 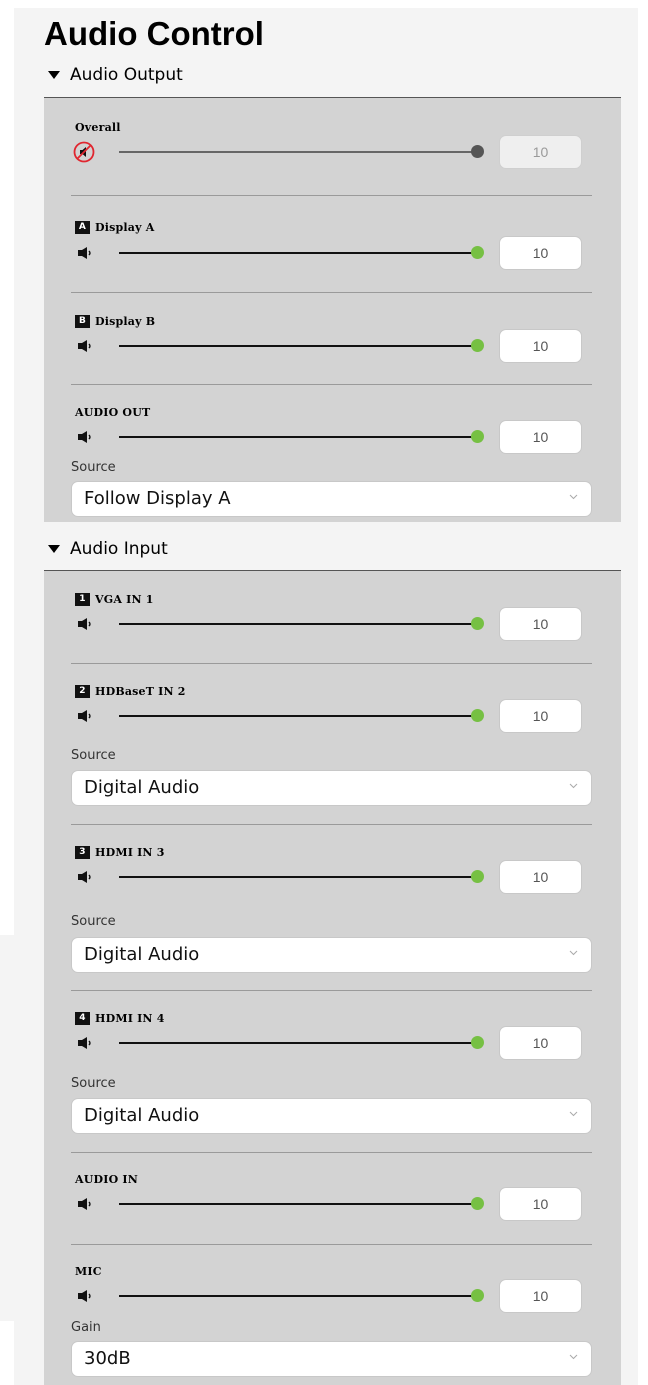 What do you see at coordinates (157, 498) in the screenshot?
I see `audio-out-source-value: Follow Display A` at bounding box center [157, 498].